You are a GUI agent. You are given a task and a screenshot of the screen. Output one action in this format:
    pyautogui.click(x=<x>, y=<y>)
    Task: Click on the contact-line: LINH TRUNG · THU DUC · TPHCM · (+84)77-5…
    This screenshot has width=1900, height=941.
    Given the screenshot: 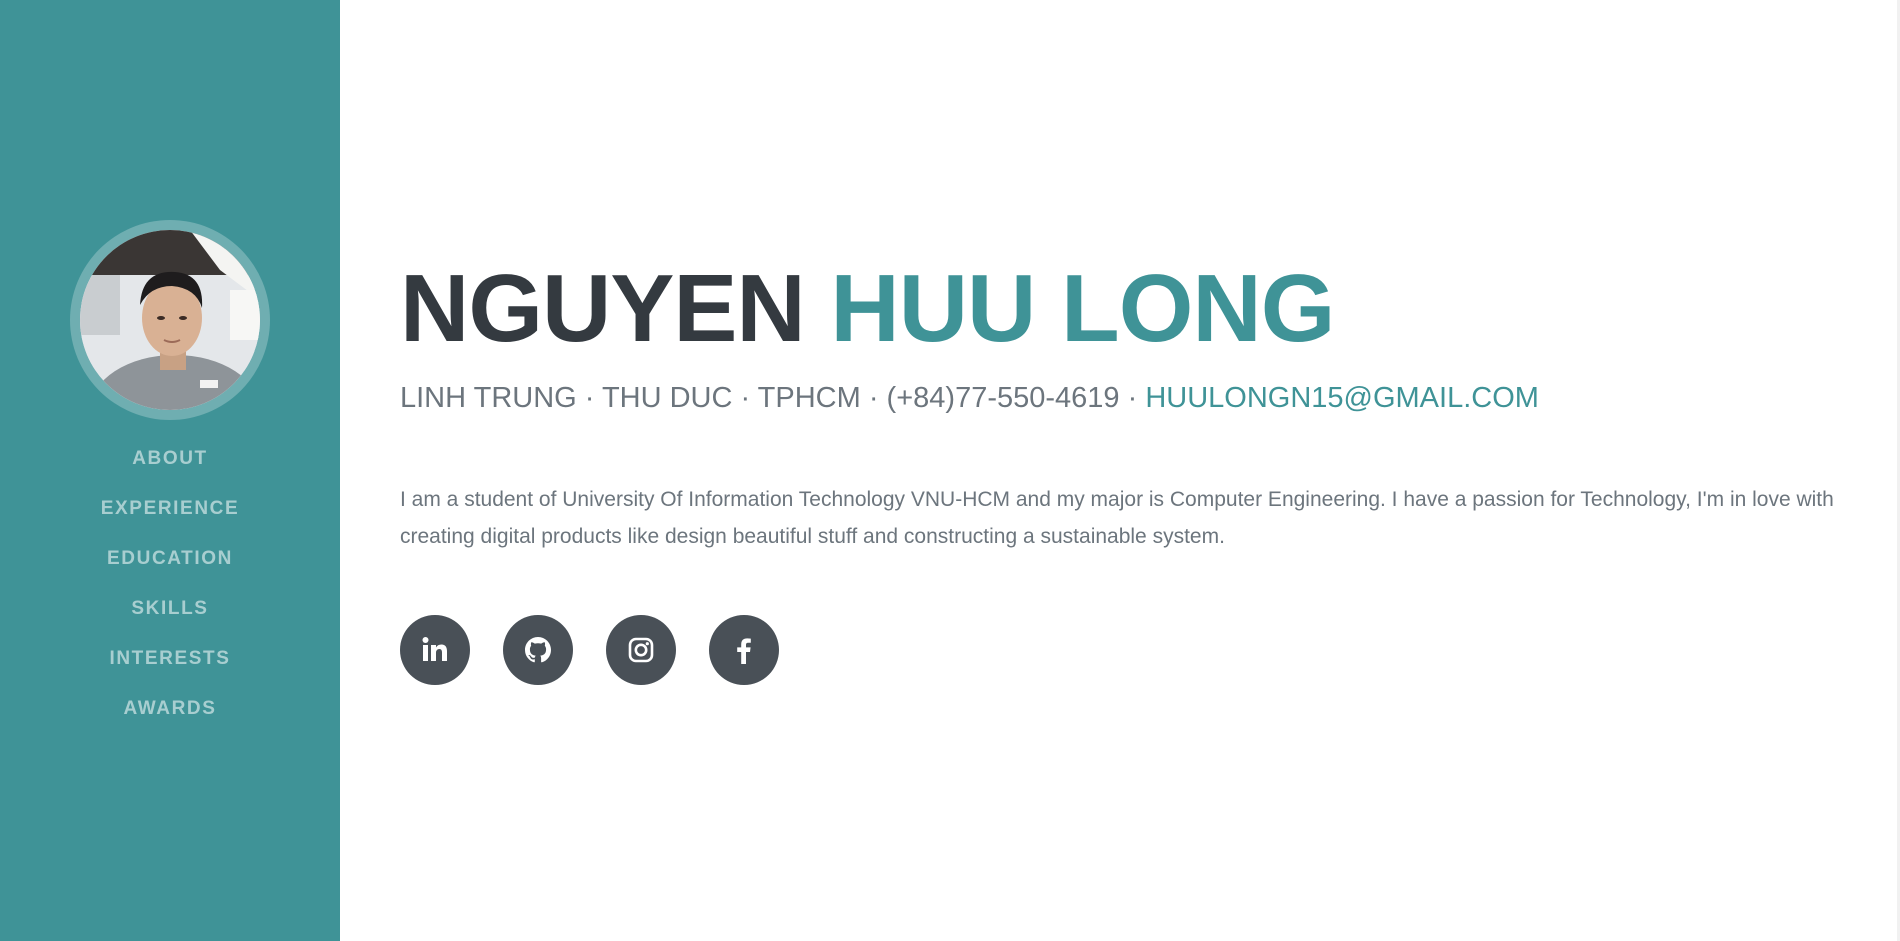 What is the action you would take?
    pyautogui.click(x=969, y=398)
    